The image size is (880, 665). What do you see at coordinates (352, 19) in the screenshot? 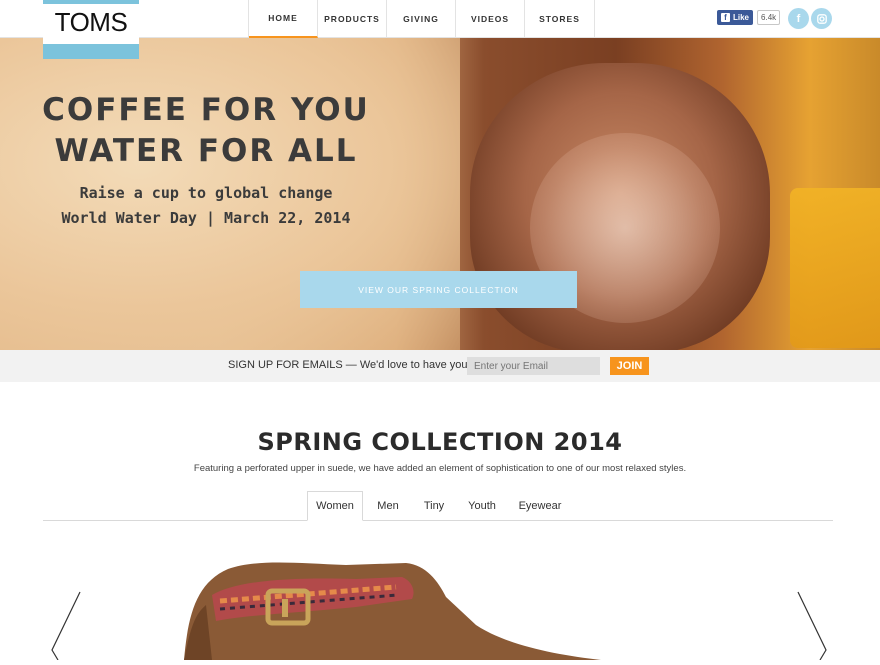
I see `nav-products: PRODUCTS` at bounding box center [352, 19].